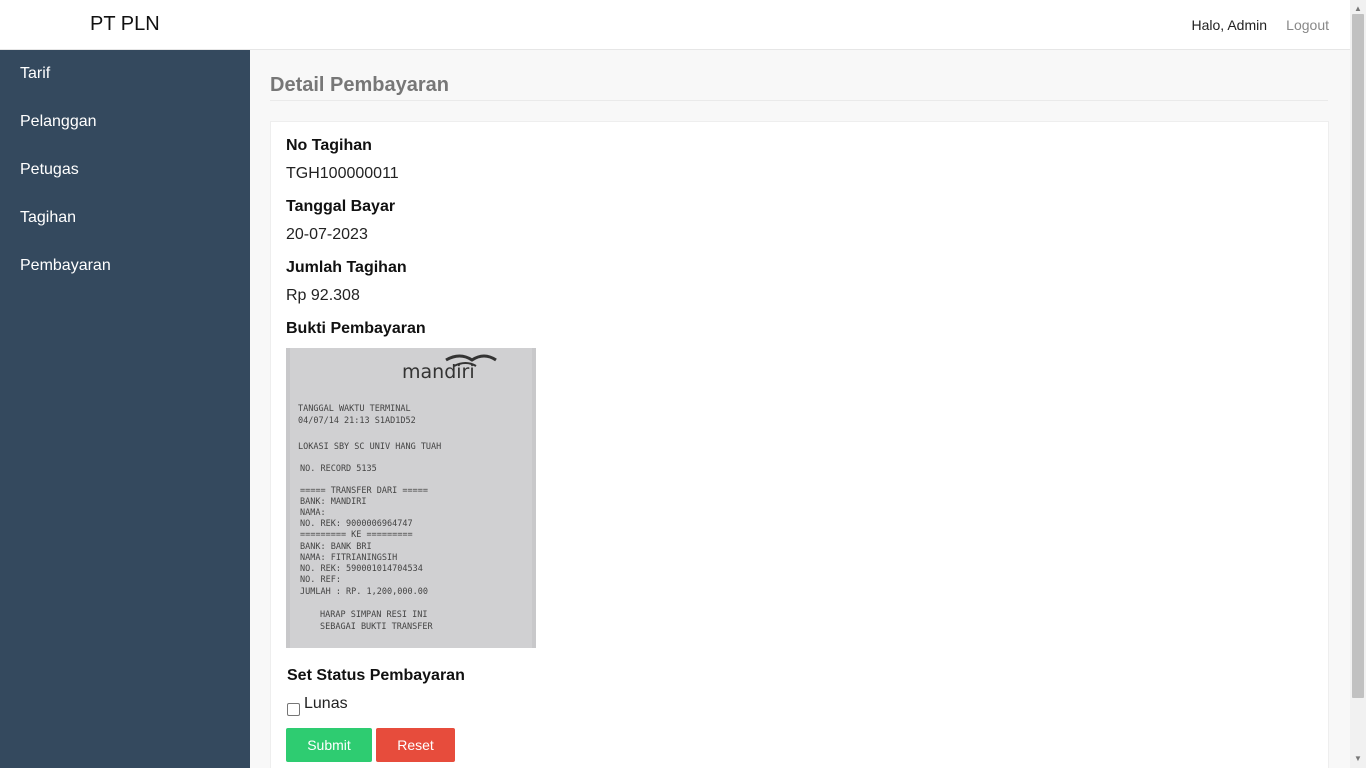 This screenshot has width=1366, height=768. What do you see at coordinates (346, 267) in the screenshot?
I see `jumlah-tagihan-label: Jumlah Tagihan` at bounding box center [346, 267].